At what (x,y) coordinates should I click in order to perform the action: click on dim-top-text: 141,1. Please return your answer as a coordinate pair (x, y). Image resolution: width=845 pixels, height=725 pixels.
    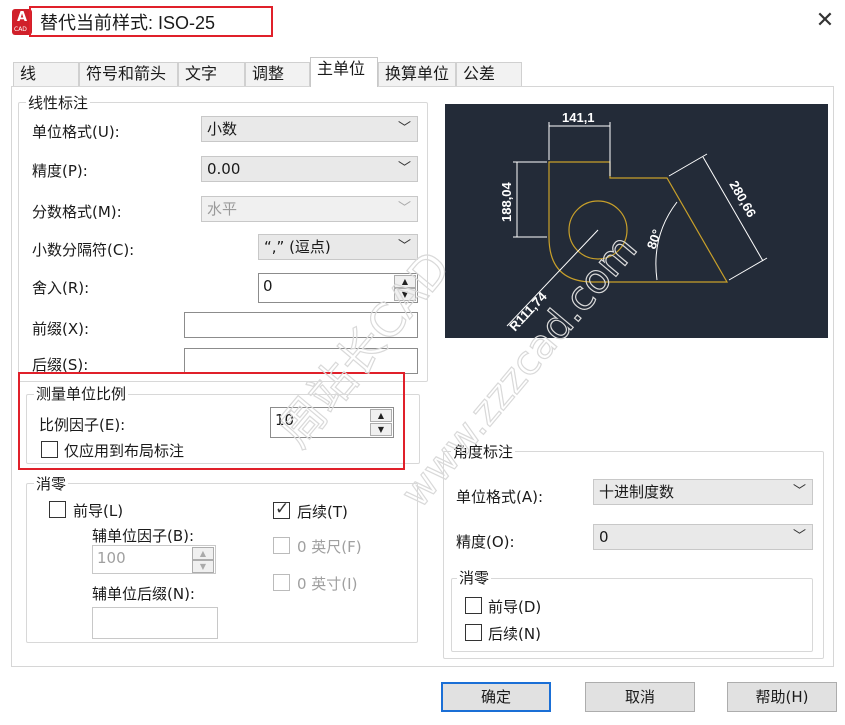
    Looking at the image, I should click on (578, 117).